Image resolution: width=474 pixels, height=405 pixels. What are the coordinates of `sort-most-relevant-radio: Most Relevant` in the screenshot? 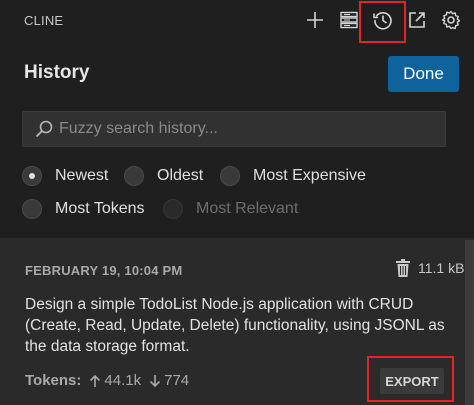 It's located at (230, 209).